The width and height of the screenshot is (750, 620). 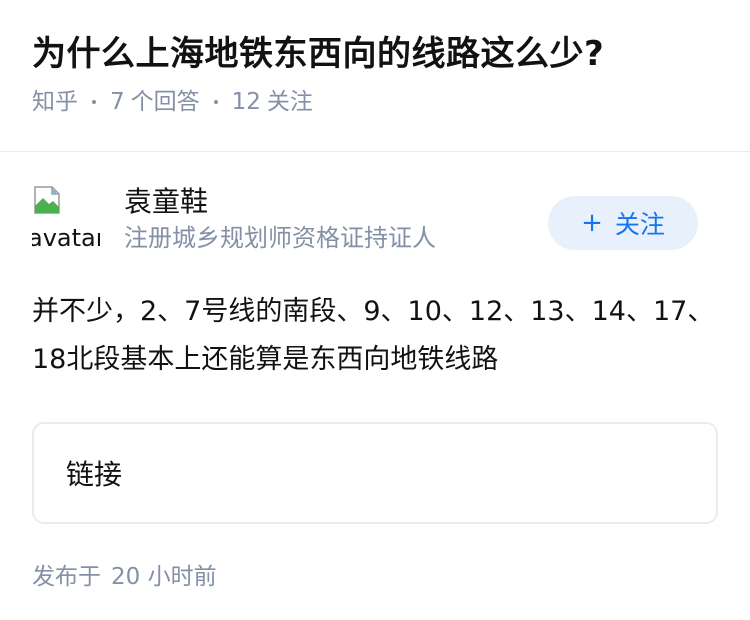 What do you see at coordinates (117, 102) in the screenshot?
I see `answer-count: 7` at bounding box center [117, 102].